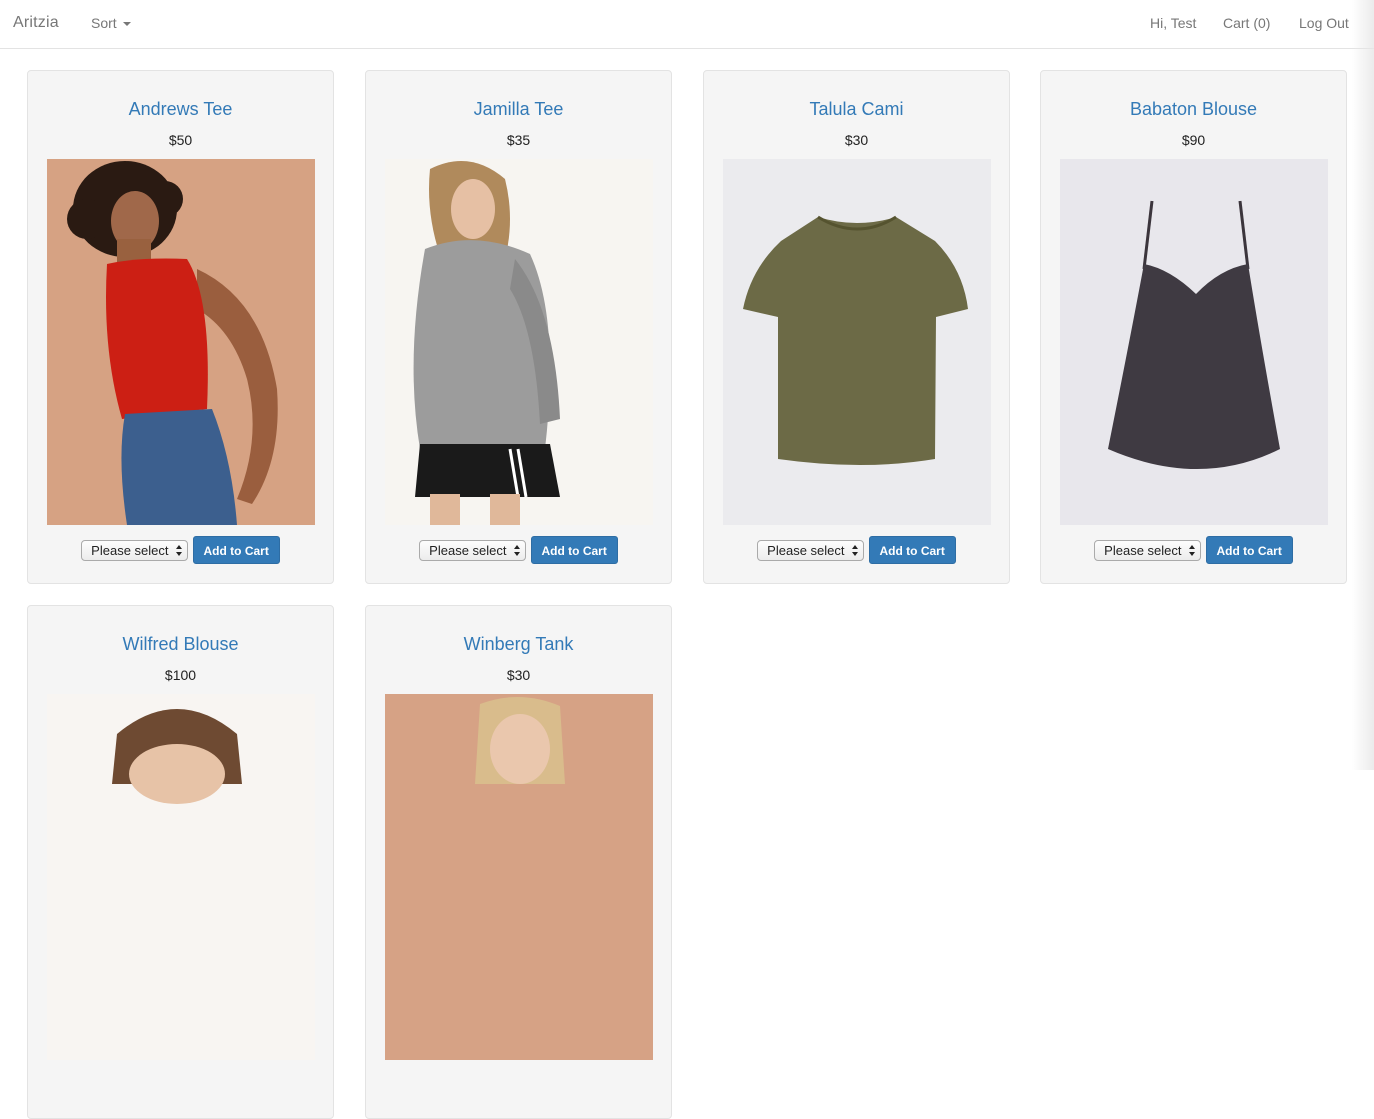 This screenshot has width=1374, height=1119. I want to click on product-title: Winberg Tank, so click(518, 644).